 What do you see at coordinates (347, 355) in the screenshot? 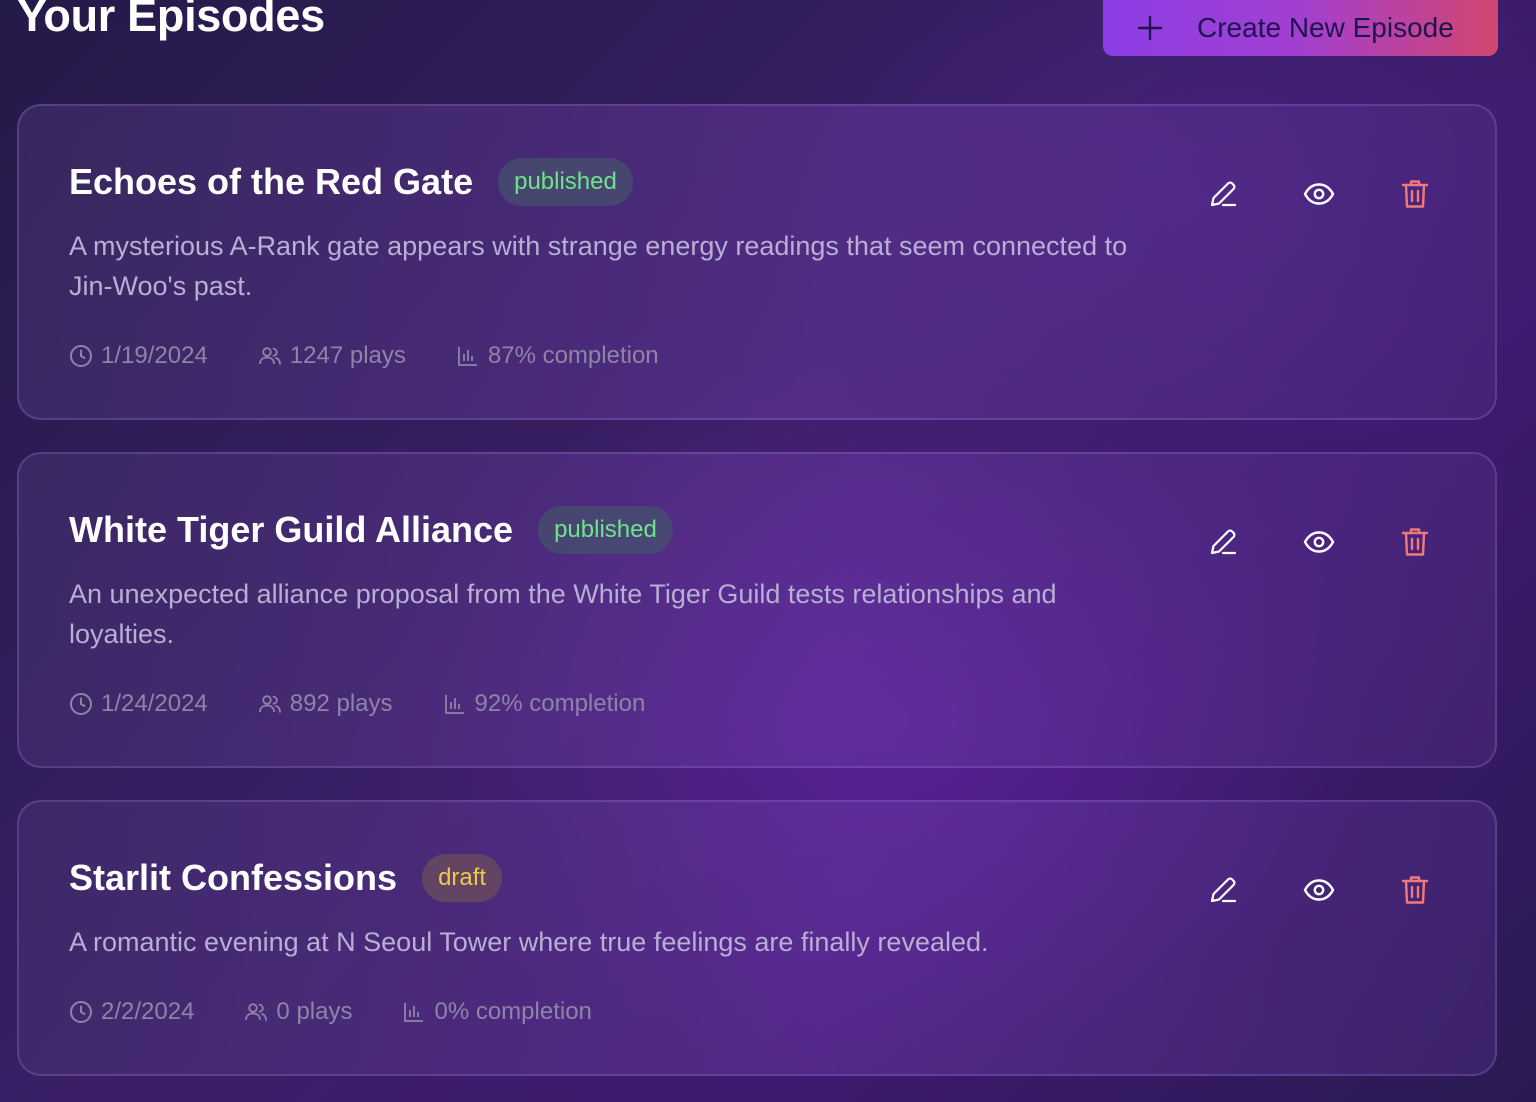
I see `episode-plays-text: 1247 plays` at bounding box center [347, 355].